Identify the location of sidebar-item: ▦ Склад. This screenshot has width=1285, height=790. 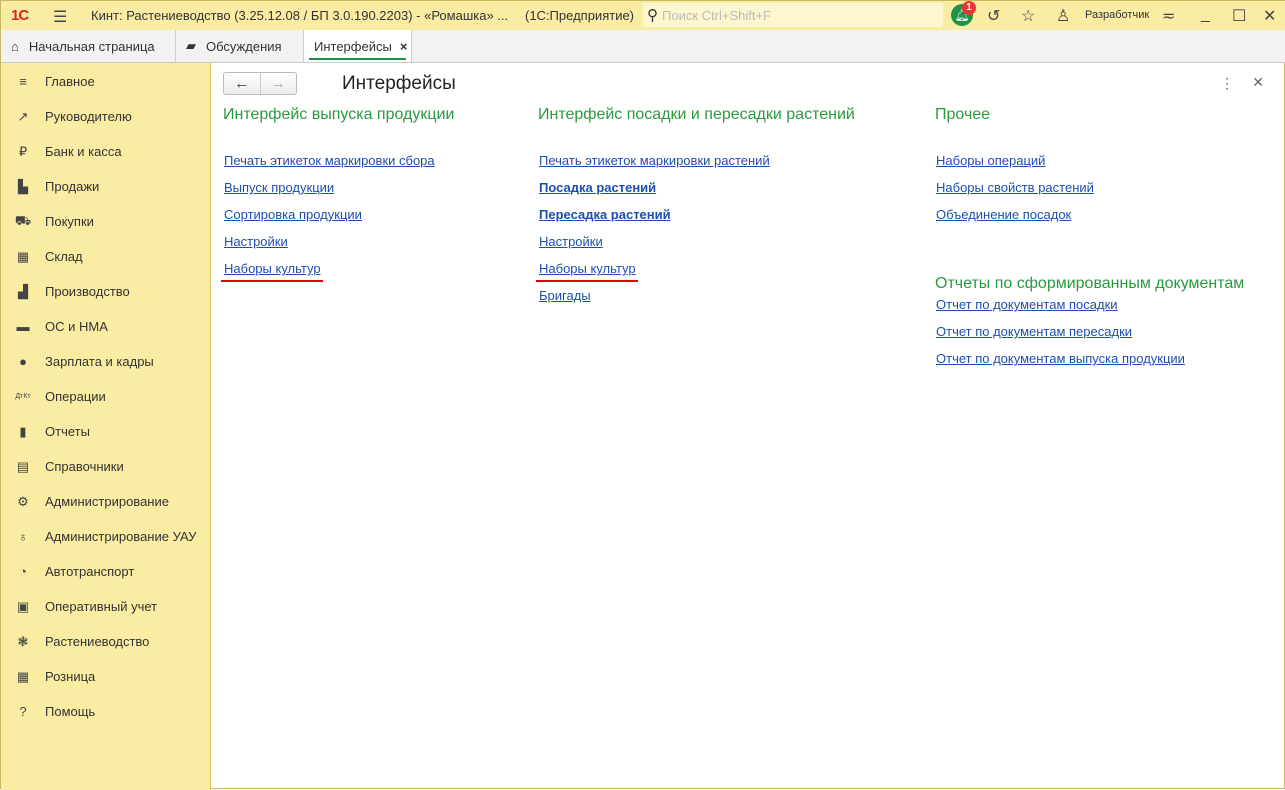
(105, 256).